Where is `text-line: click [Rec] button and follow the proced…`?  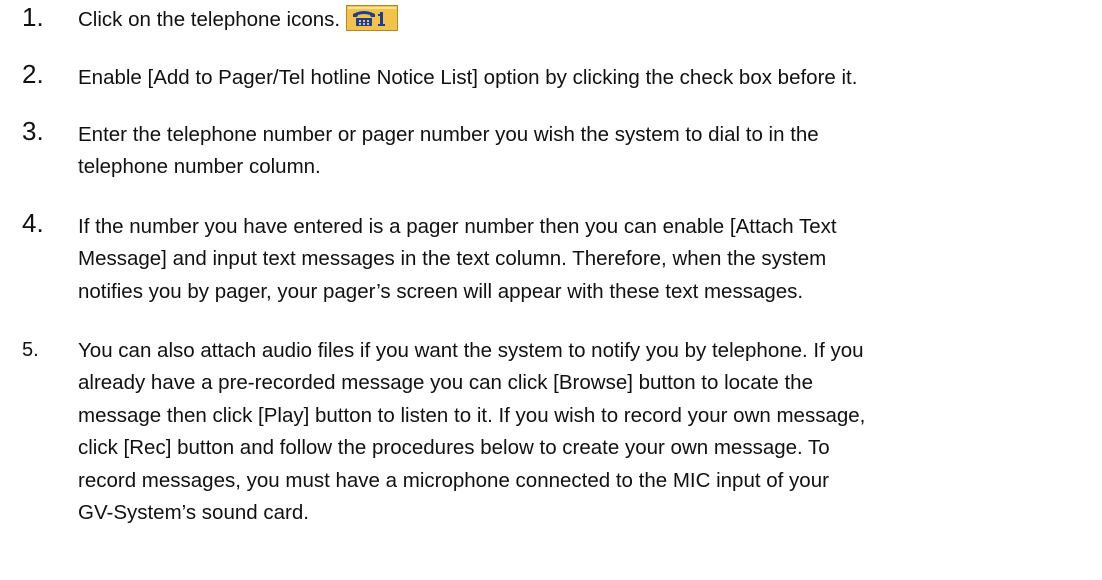 text-line: click [Rec] button and follow the proced… is located at coordinates (454, 448).